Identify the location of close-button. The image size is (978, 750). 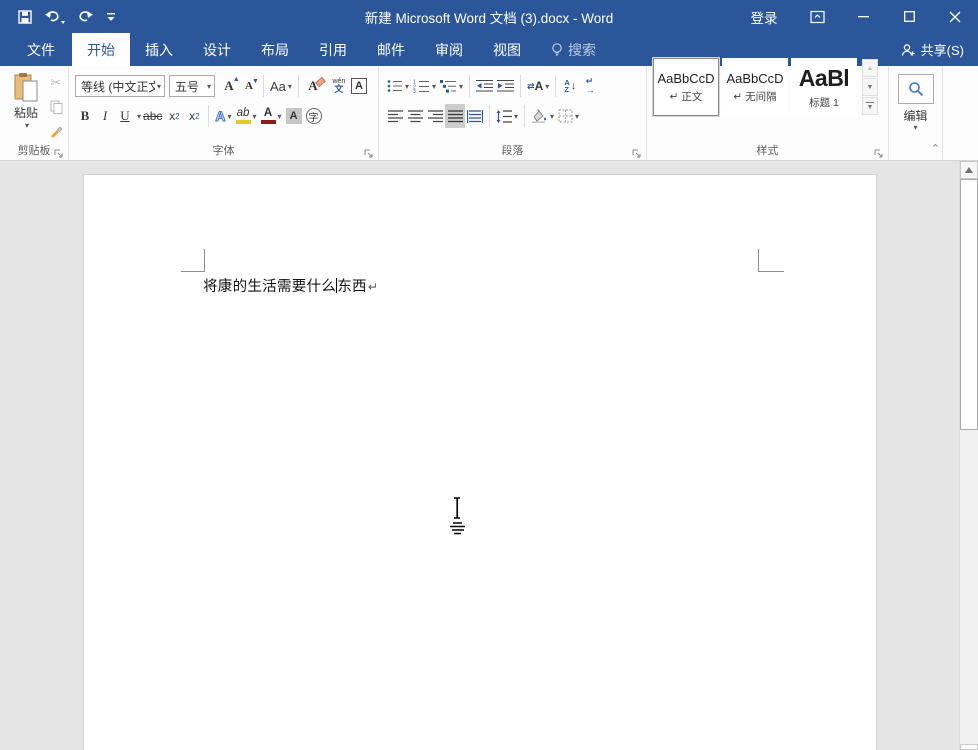
(955, 16).